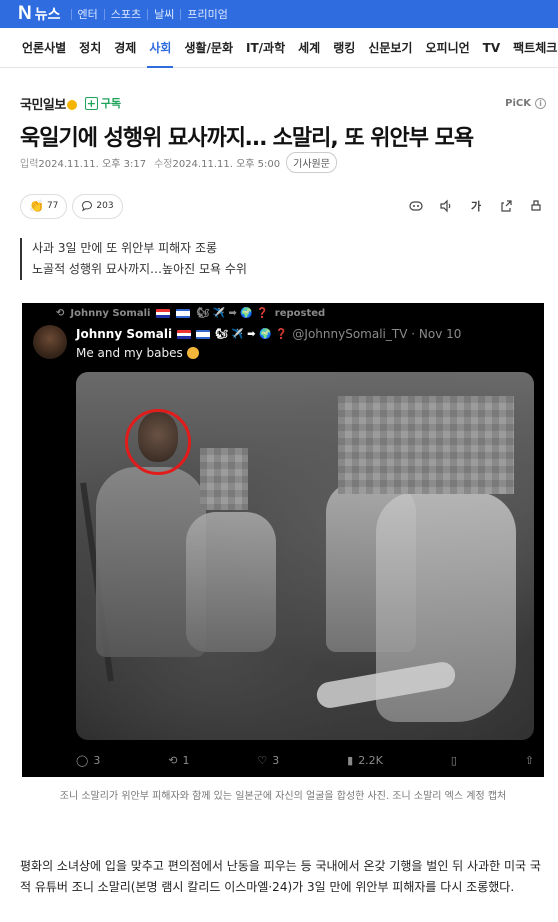 The height and width of the screenshot is (922, 558). What do you see at coordinates (506, 206) in the screenshot?
I see `share-icon` at bounding box center [506, 206].